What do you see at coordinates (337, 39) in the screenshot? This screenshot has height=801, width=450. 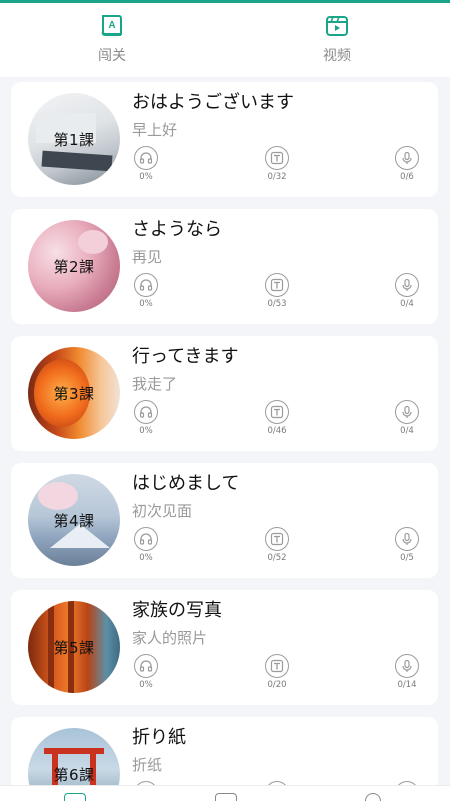 I see `tab-video: 视频` at bounding box center [337, 39].